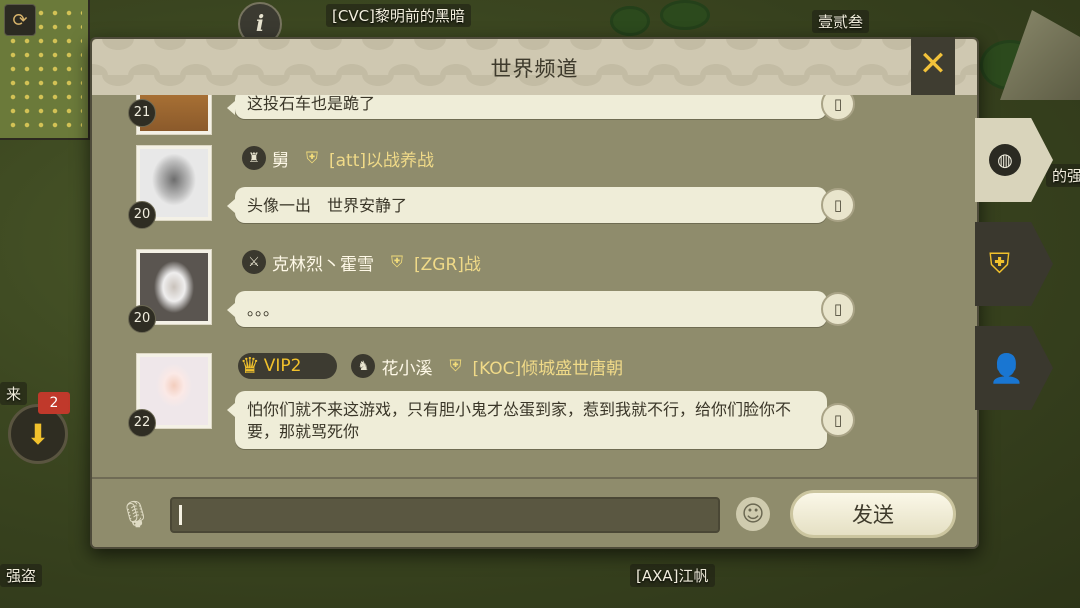 This screenshot has width=1080, height=608. Describe the element at coordinates (547, 366) in the screenshot. I see `guild-name: [KOC]倾城盛世唐朝` at that location.